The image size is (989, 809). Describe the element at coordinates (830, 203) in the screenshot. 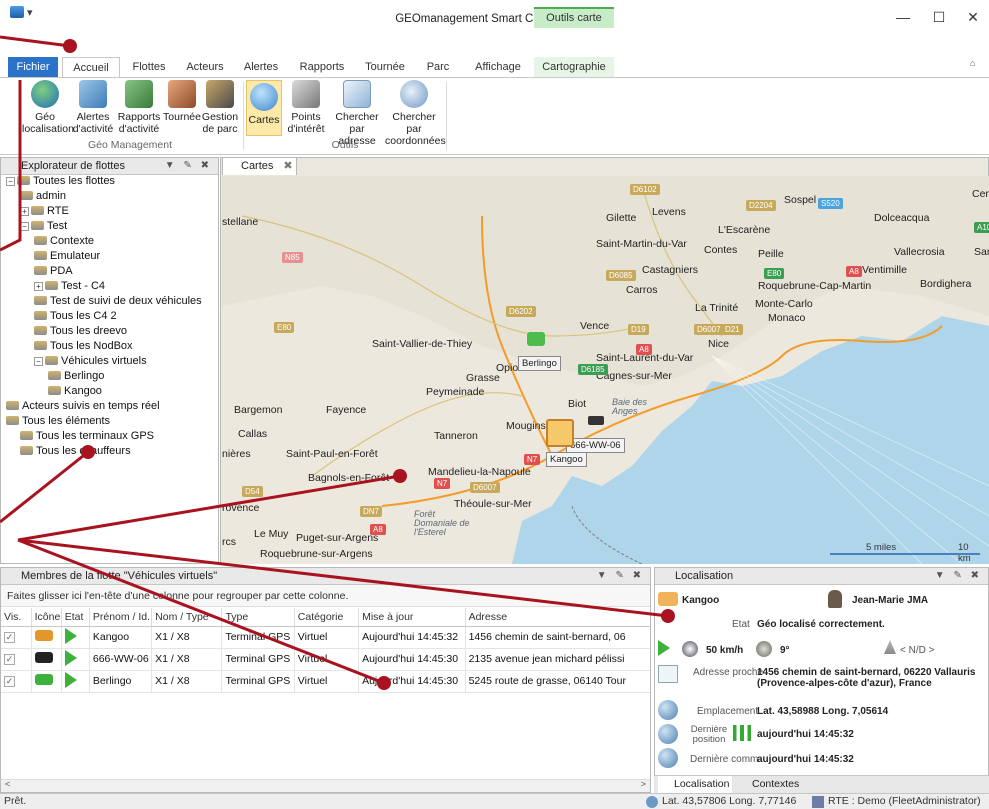

I see `road-shield: S520` at that location.